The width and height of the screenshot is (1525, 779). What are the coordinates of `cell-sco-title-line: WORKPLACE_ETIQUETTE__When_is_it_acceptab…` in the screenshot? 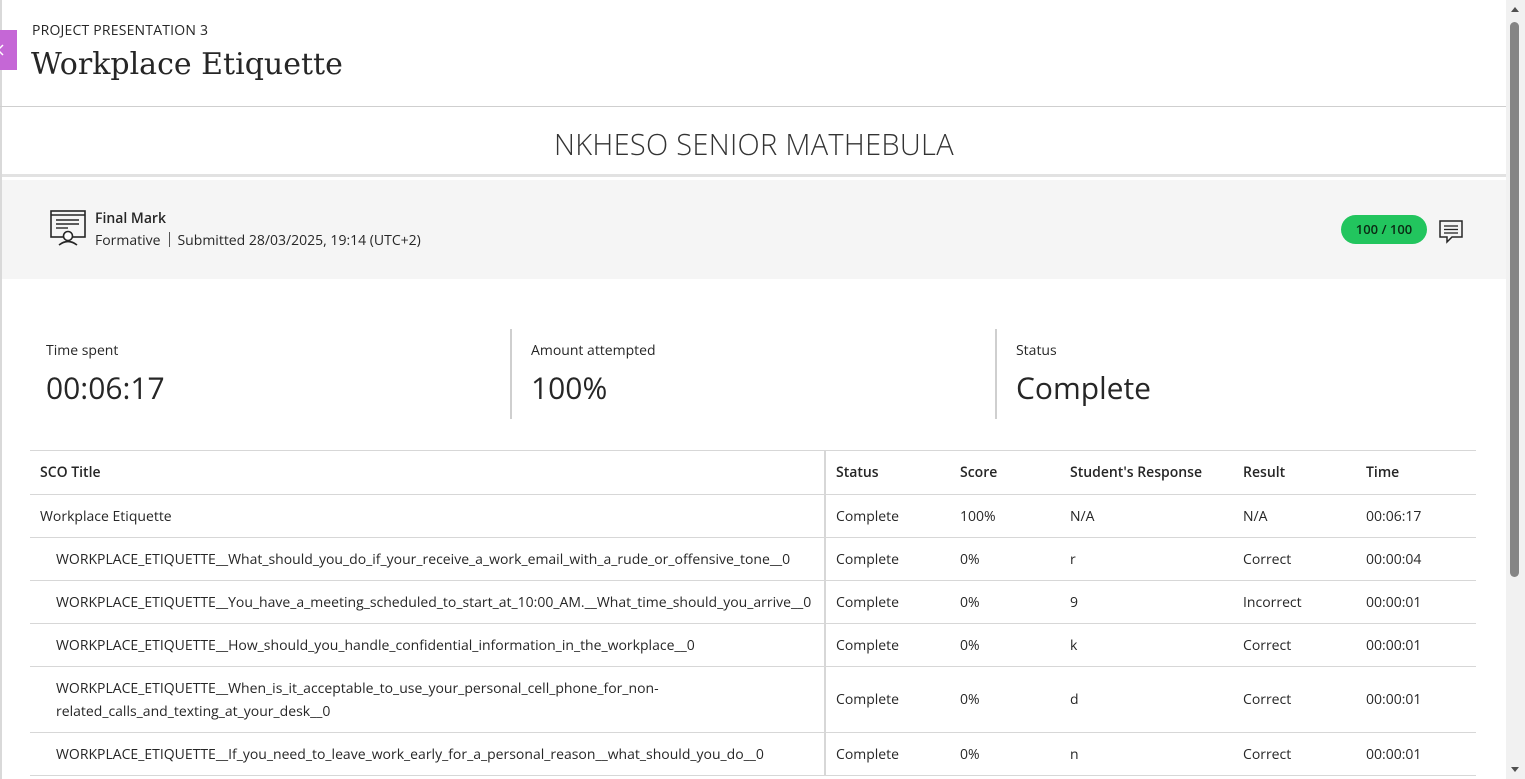 It's located at (357, 688).